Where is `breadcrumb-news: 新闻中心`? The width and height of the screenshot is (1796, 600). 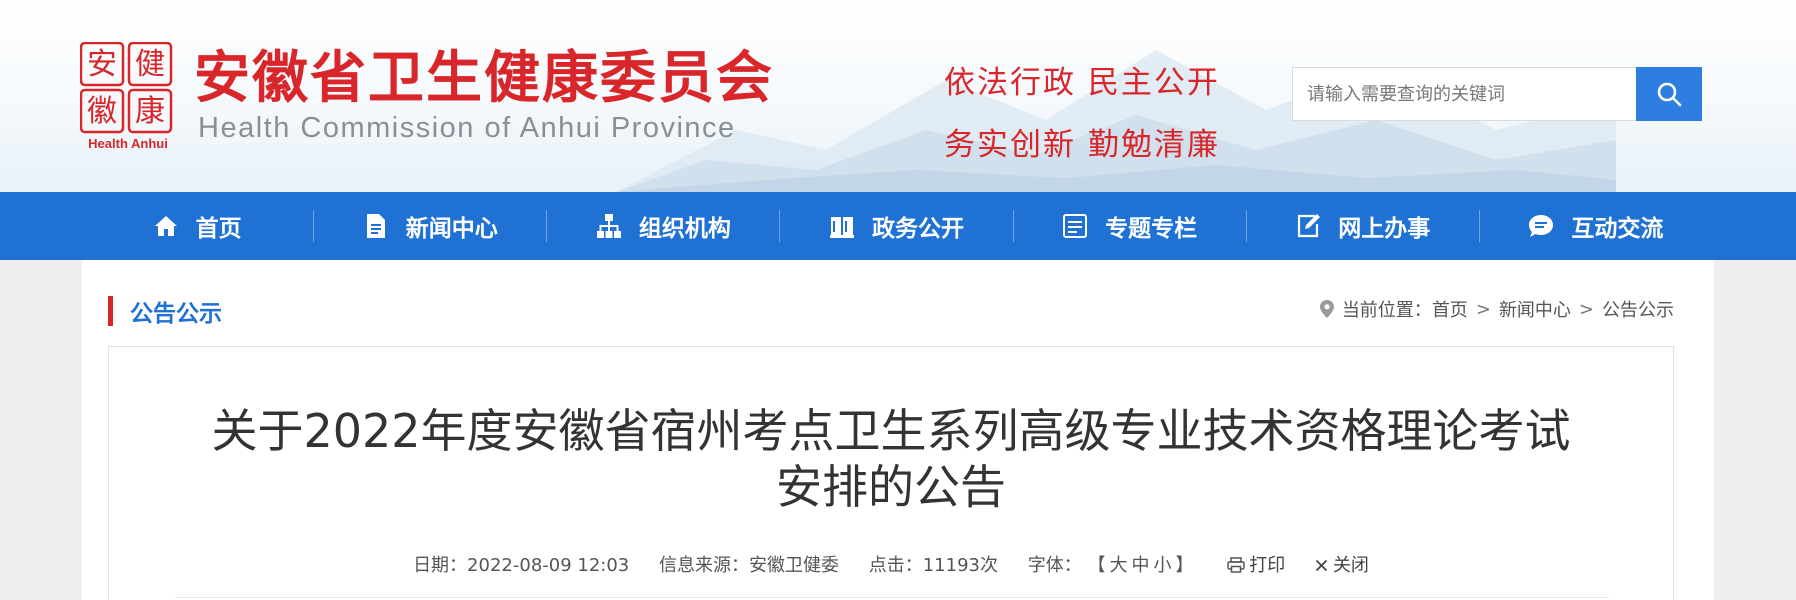 breadcrumb-news: 新闻中心 is located at coordinates (1535, 309).